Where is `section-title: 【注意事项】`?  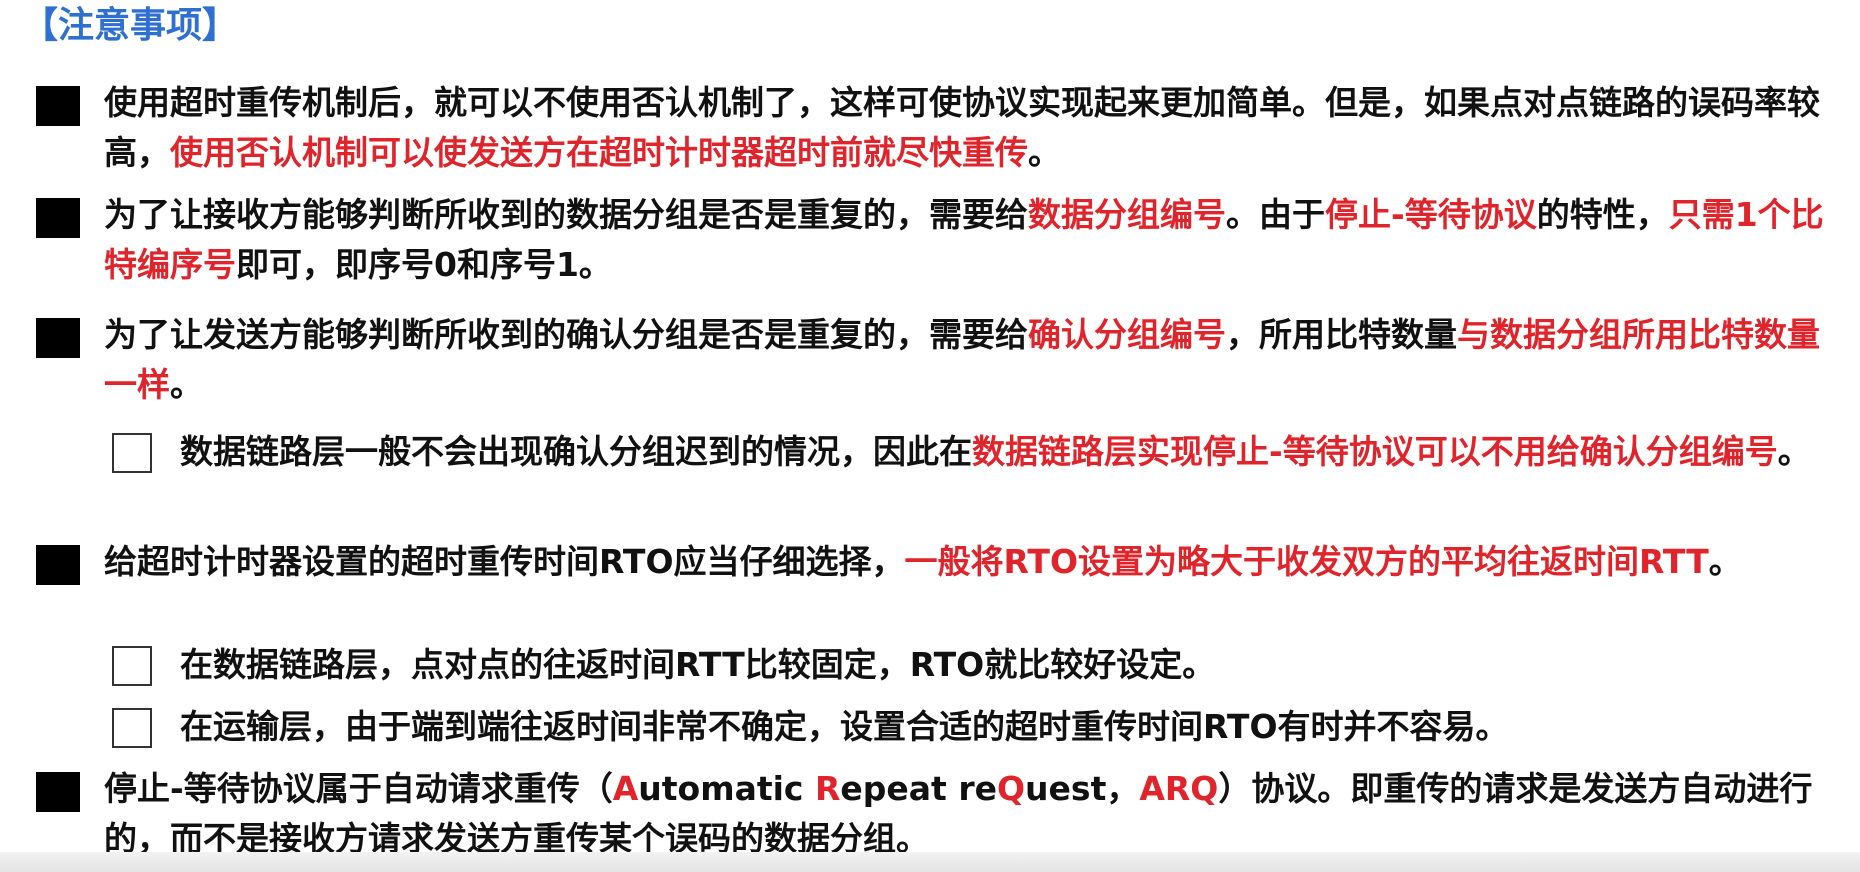 section-title: 【注意事项】 is located at coordinates (130, 25).